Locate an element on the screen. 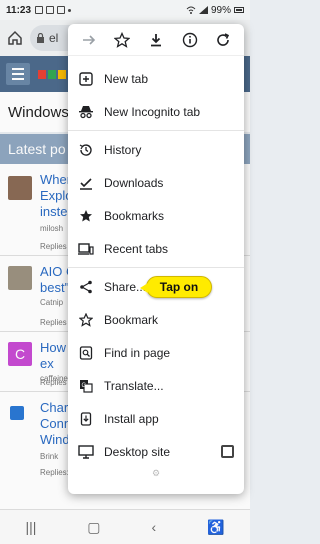 The height and width of the screenshot is (544, 320). menu-item-find-in-page: Find in page is located at coordinates (156, 352).